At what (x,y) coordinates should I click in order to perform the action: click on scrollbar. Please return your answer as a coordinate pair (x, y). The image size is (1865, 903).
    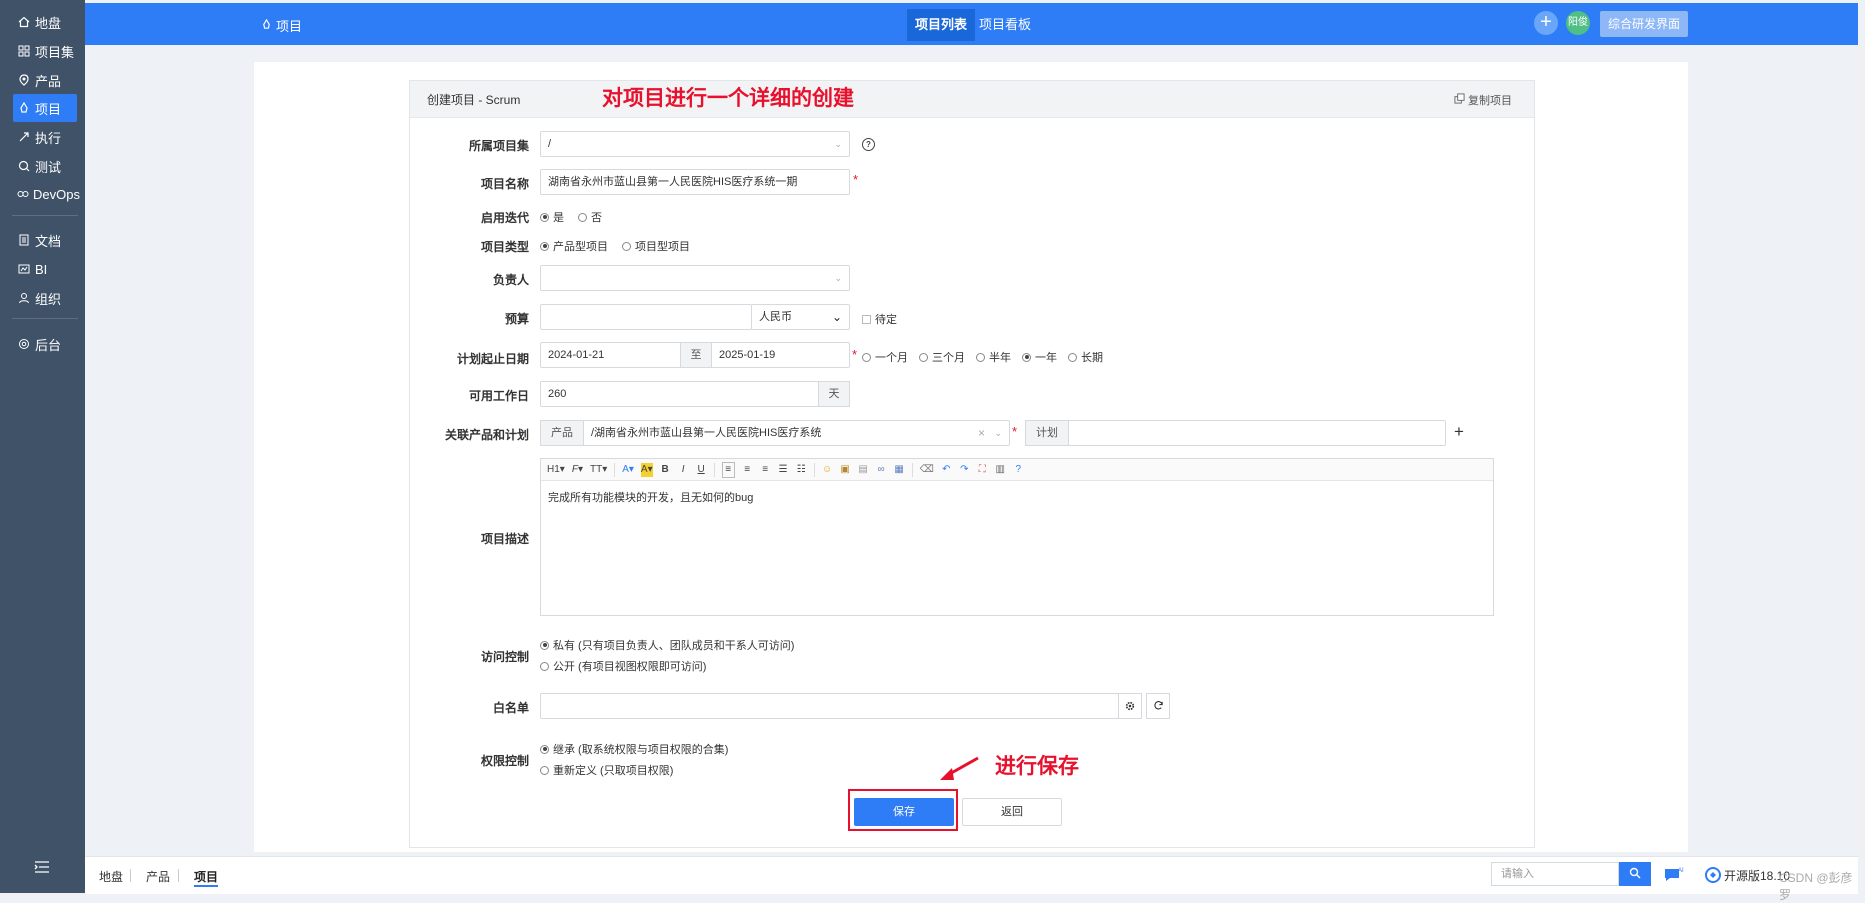
    Looking at the image, I should click on (1861, 450).